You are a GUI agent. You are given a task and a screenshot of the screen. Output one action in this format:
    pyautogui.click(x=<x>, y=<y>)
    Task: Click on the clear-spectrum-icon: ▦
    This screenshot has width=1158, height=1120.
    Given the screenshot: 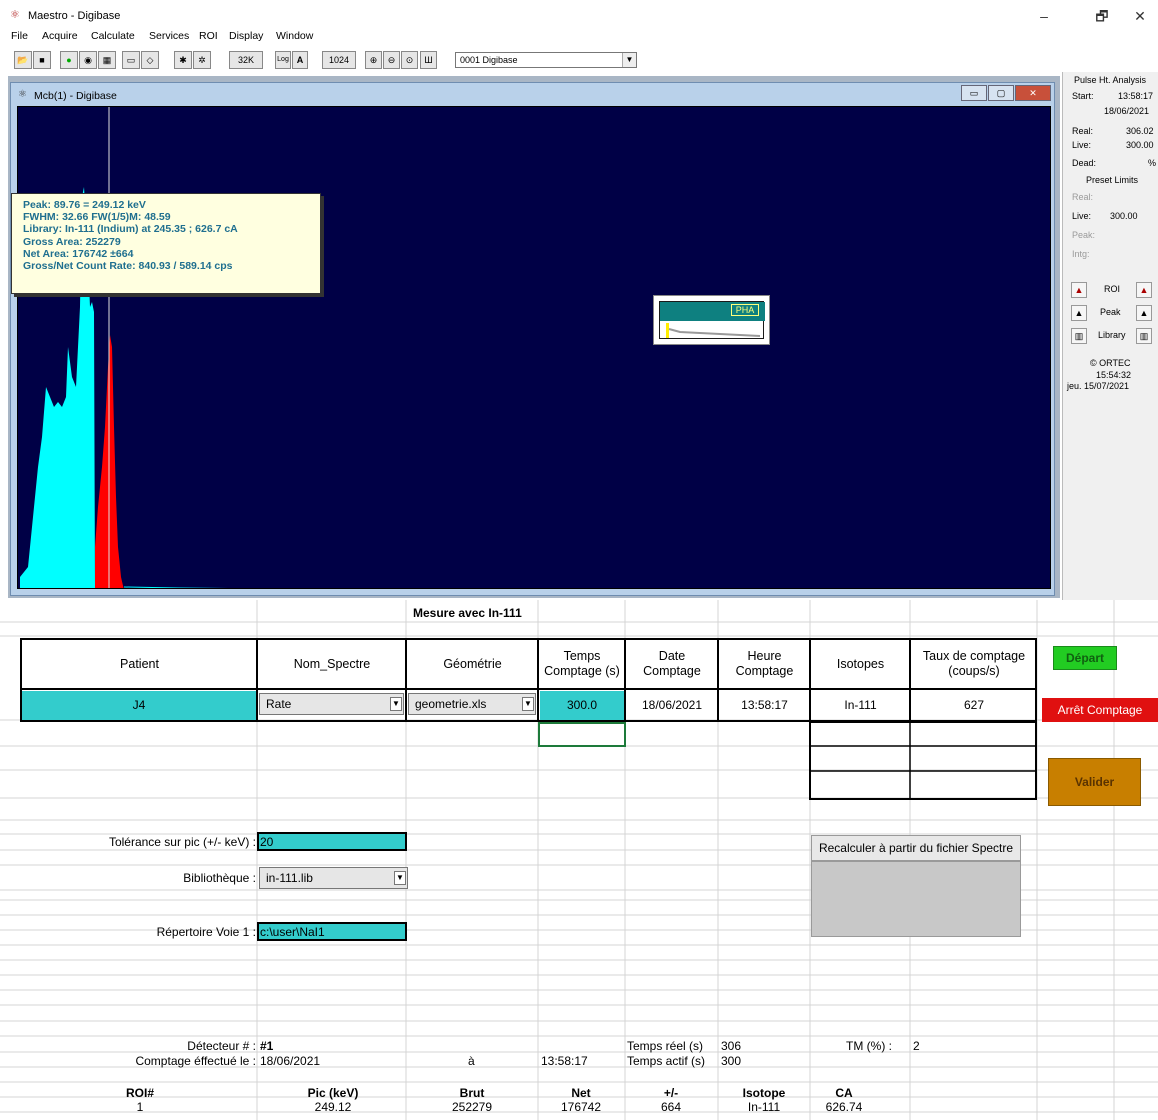 What is the action you would take?
    pyautogui.click(x=107, y=60)
    